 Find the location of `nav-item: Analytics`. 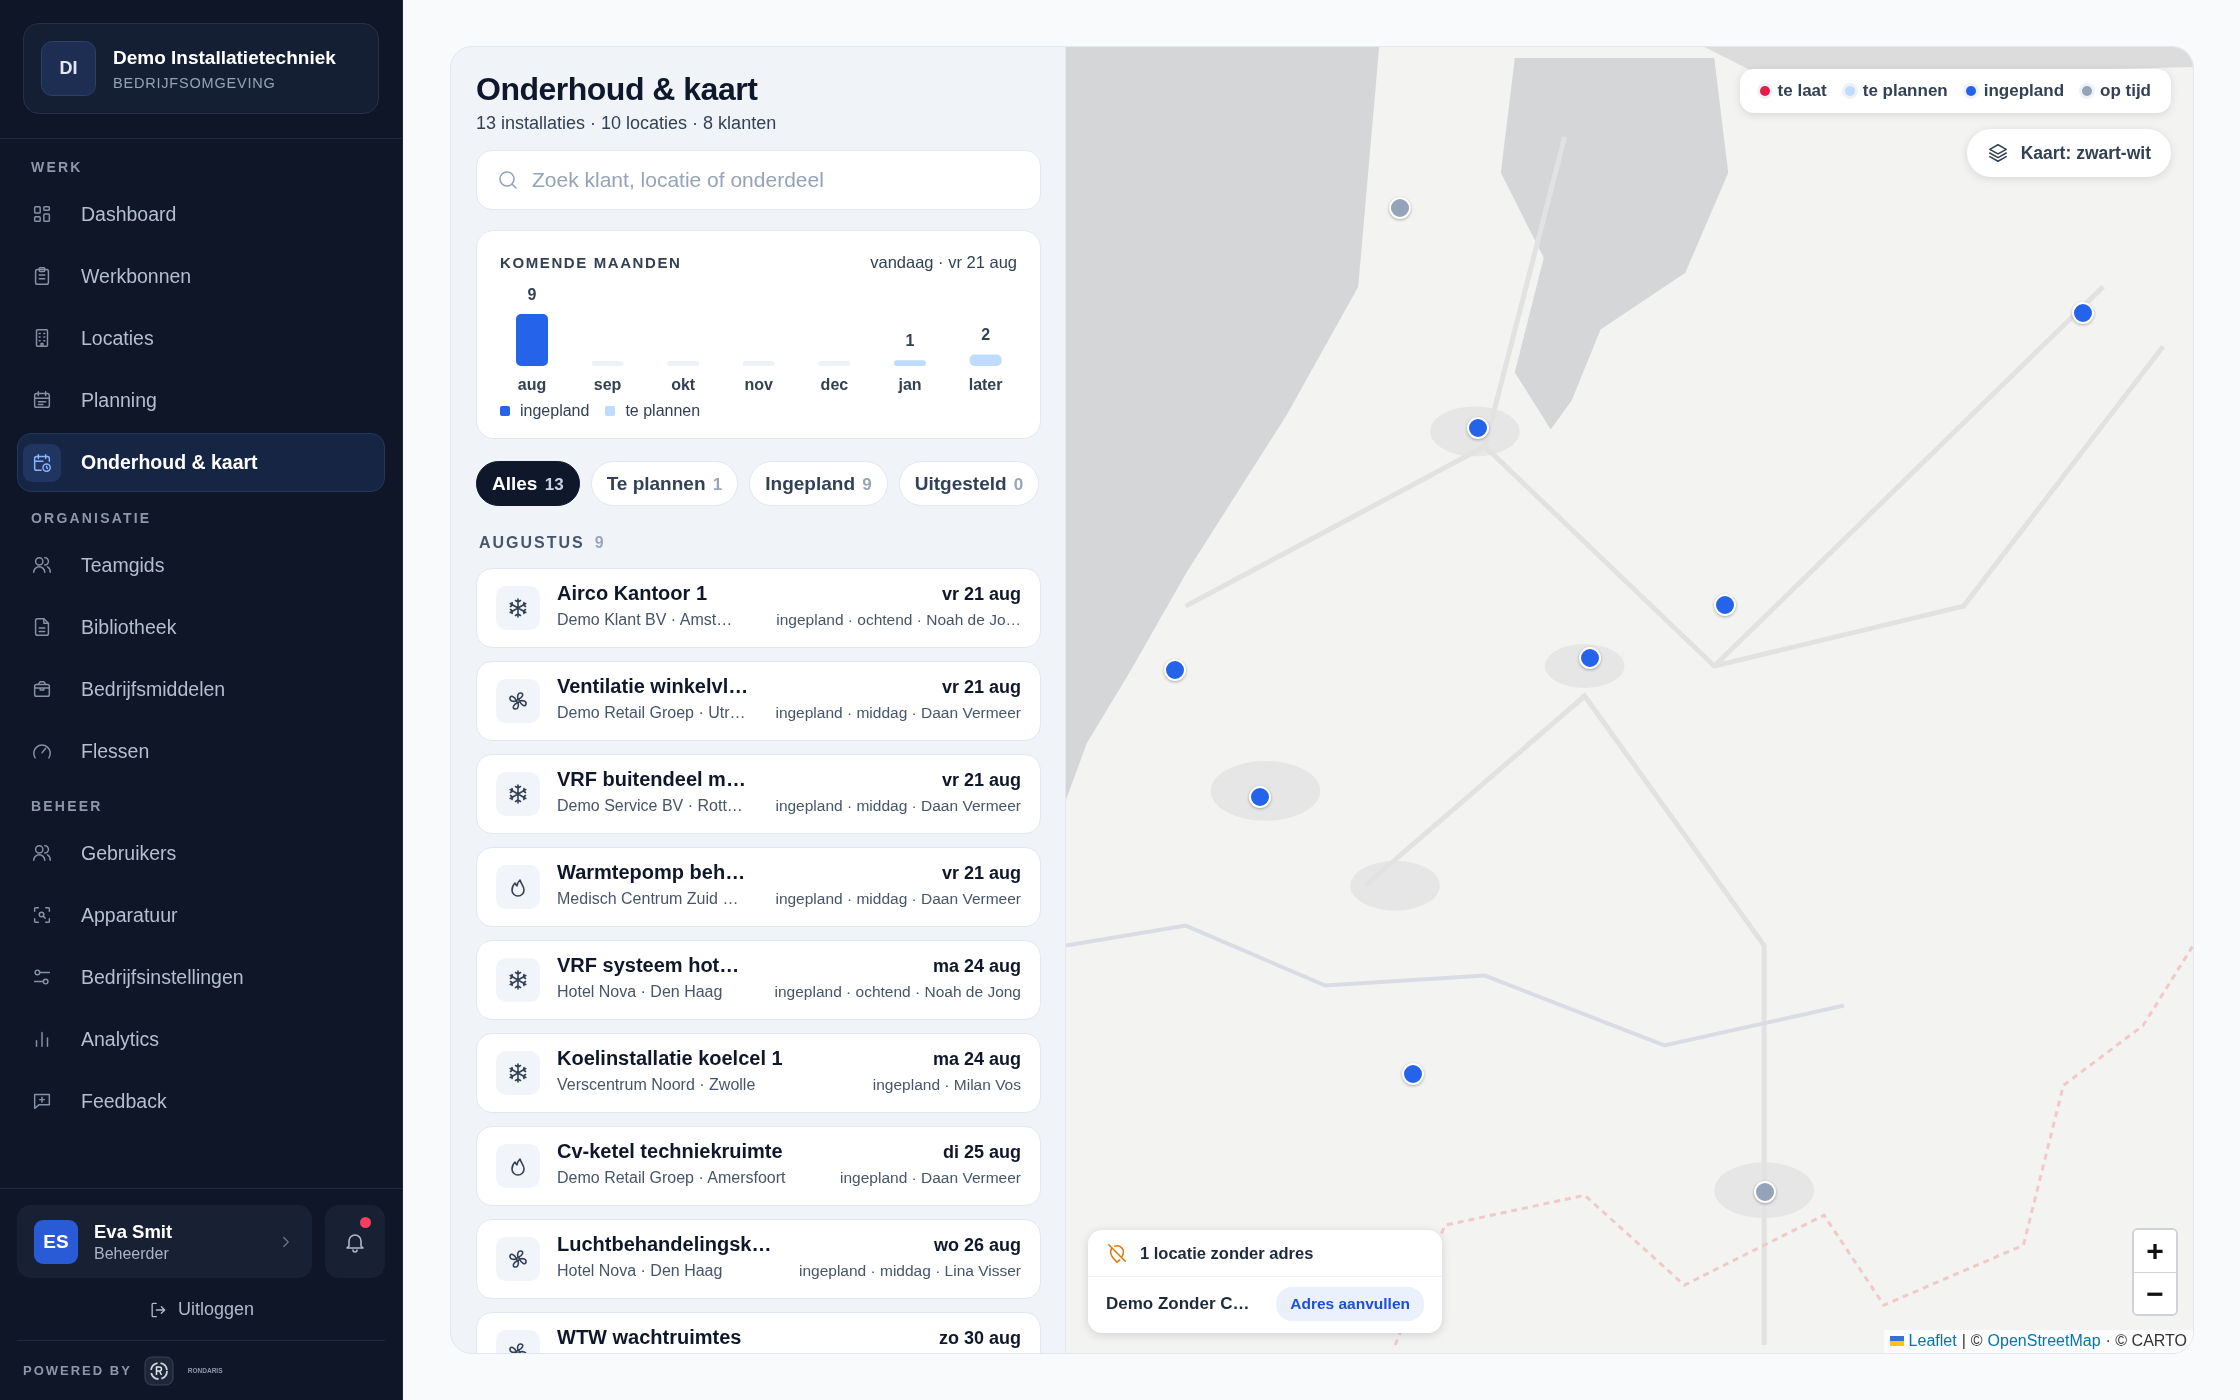

nav-item: Analytics is located at coordinates (201, 1039).